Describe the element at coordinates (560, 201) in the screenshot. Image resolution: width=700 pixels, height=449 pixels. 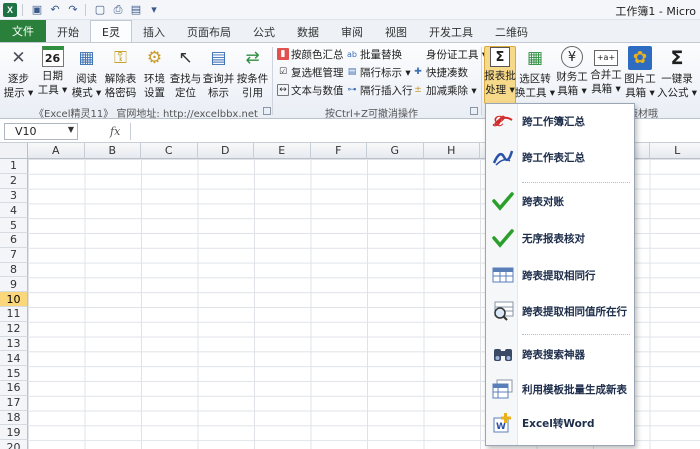
I see `menu-item-cross-reconcile: 跨表对账` at that location.